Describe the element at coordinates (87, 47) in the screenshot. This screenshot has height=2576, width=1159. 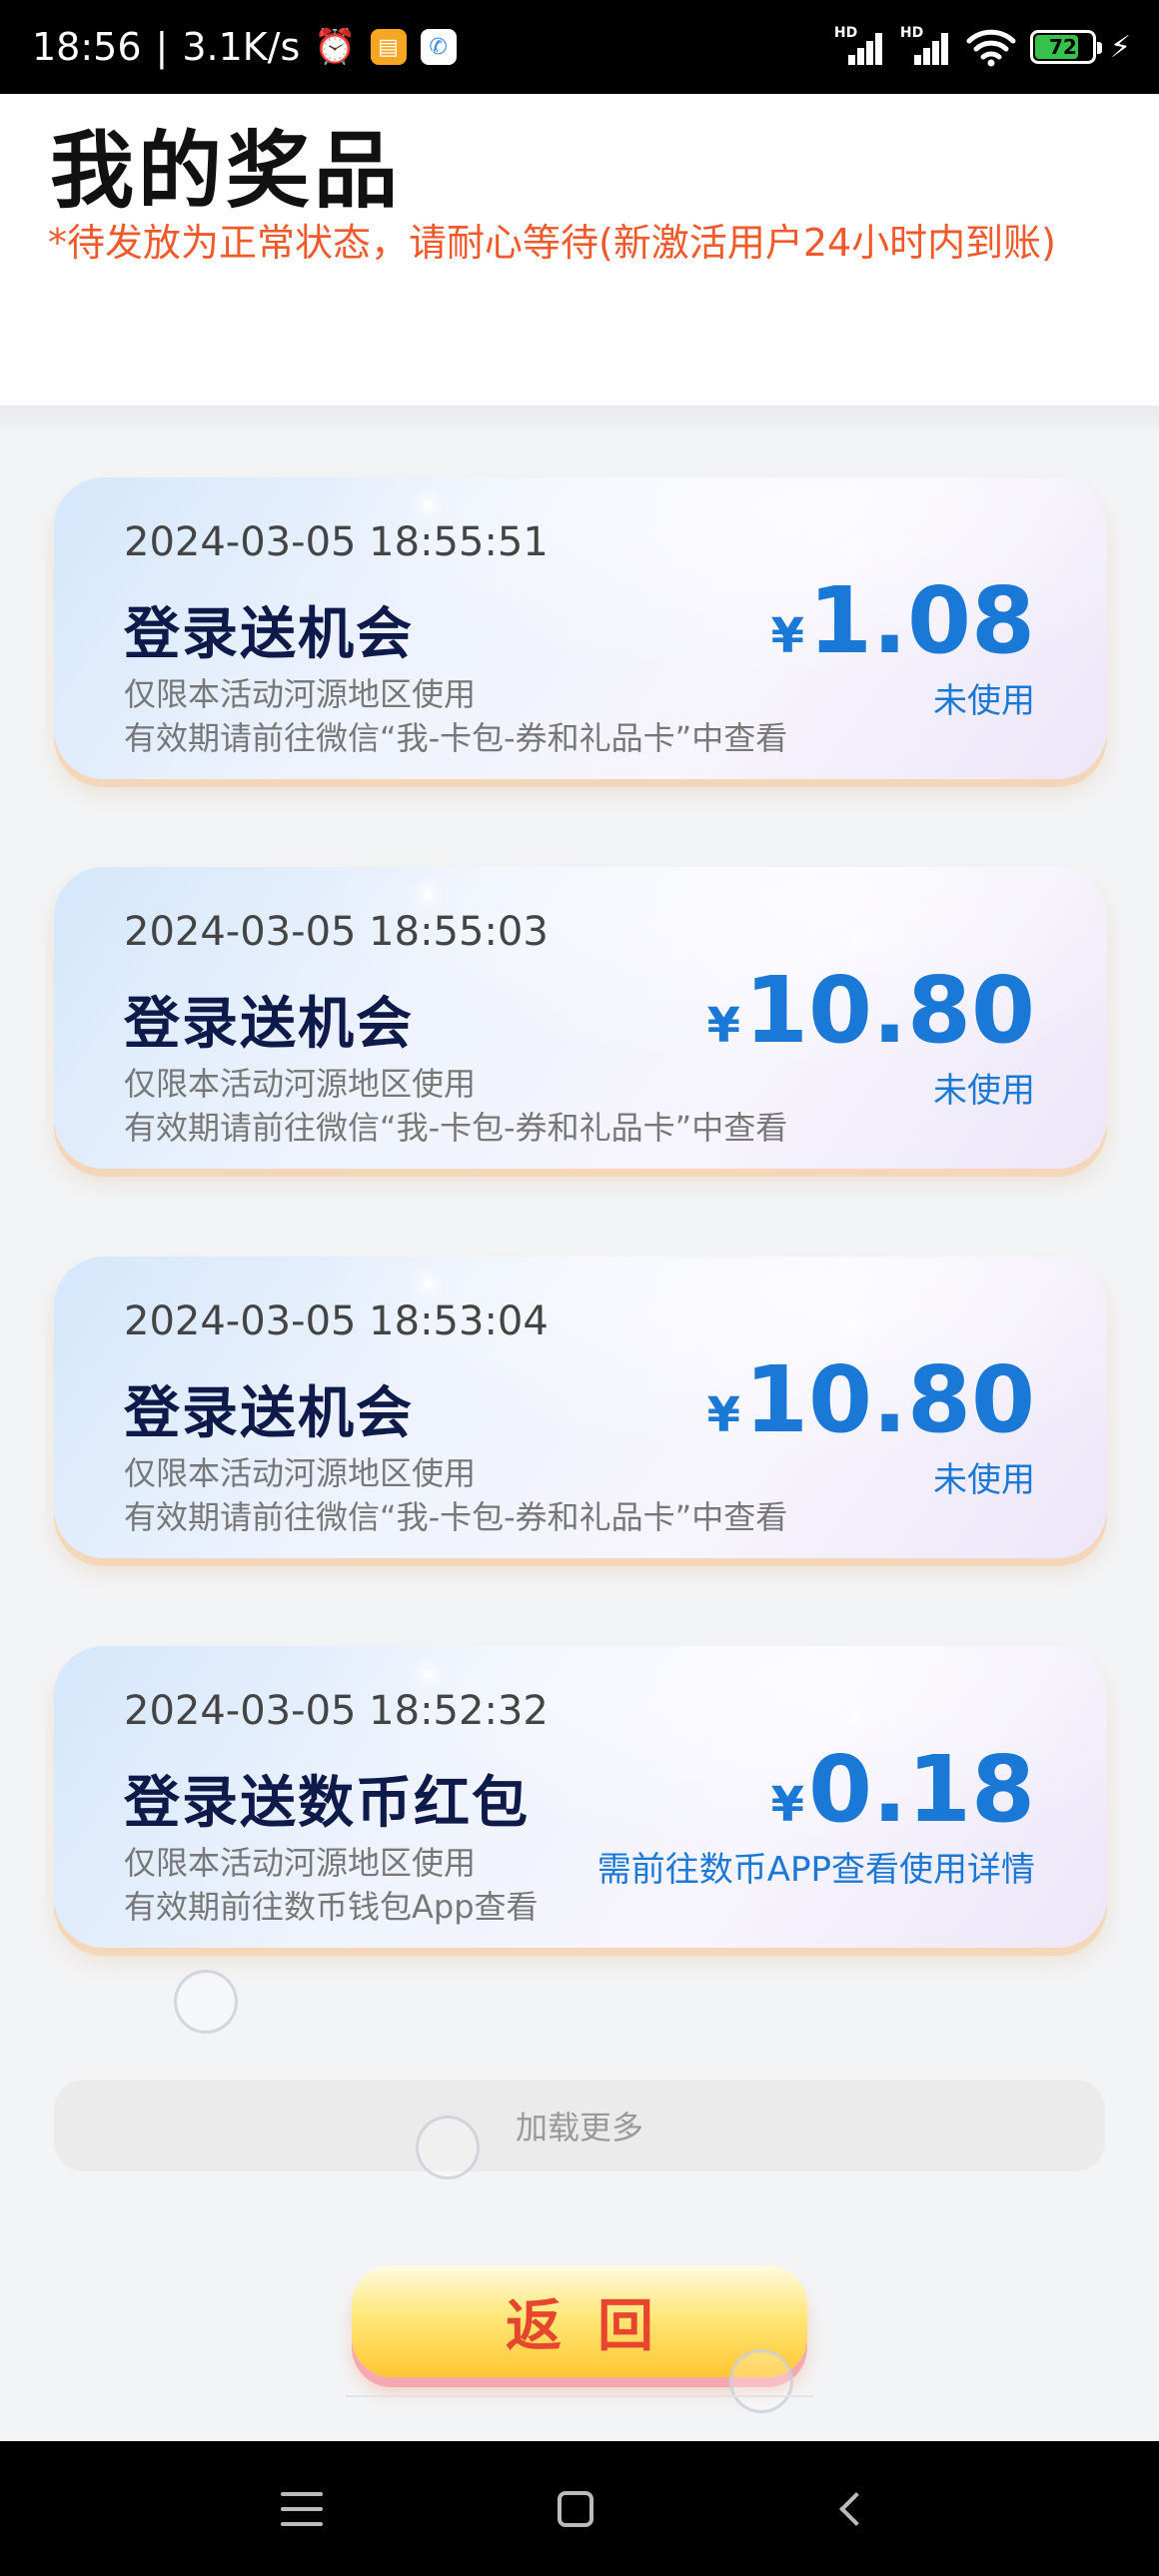
I see `clock: 18:56` at that location.